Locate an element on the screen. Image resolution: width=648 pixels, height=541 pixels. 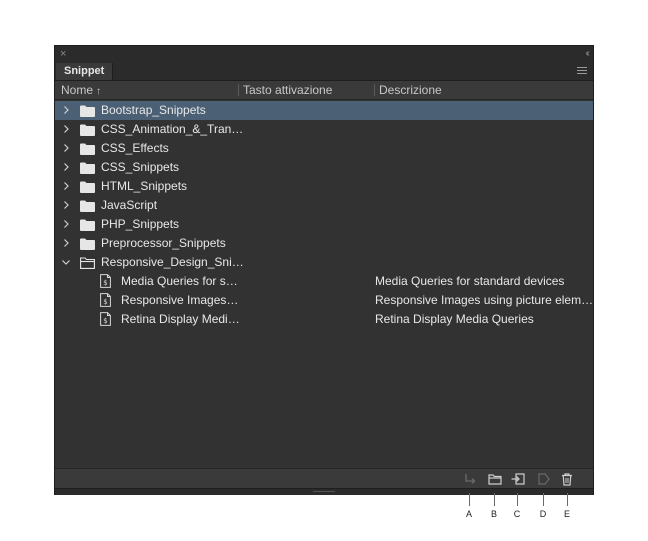
column-header: Nome ↑ Tasto attivazione Descrizione is located at coordinates (324, 90).